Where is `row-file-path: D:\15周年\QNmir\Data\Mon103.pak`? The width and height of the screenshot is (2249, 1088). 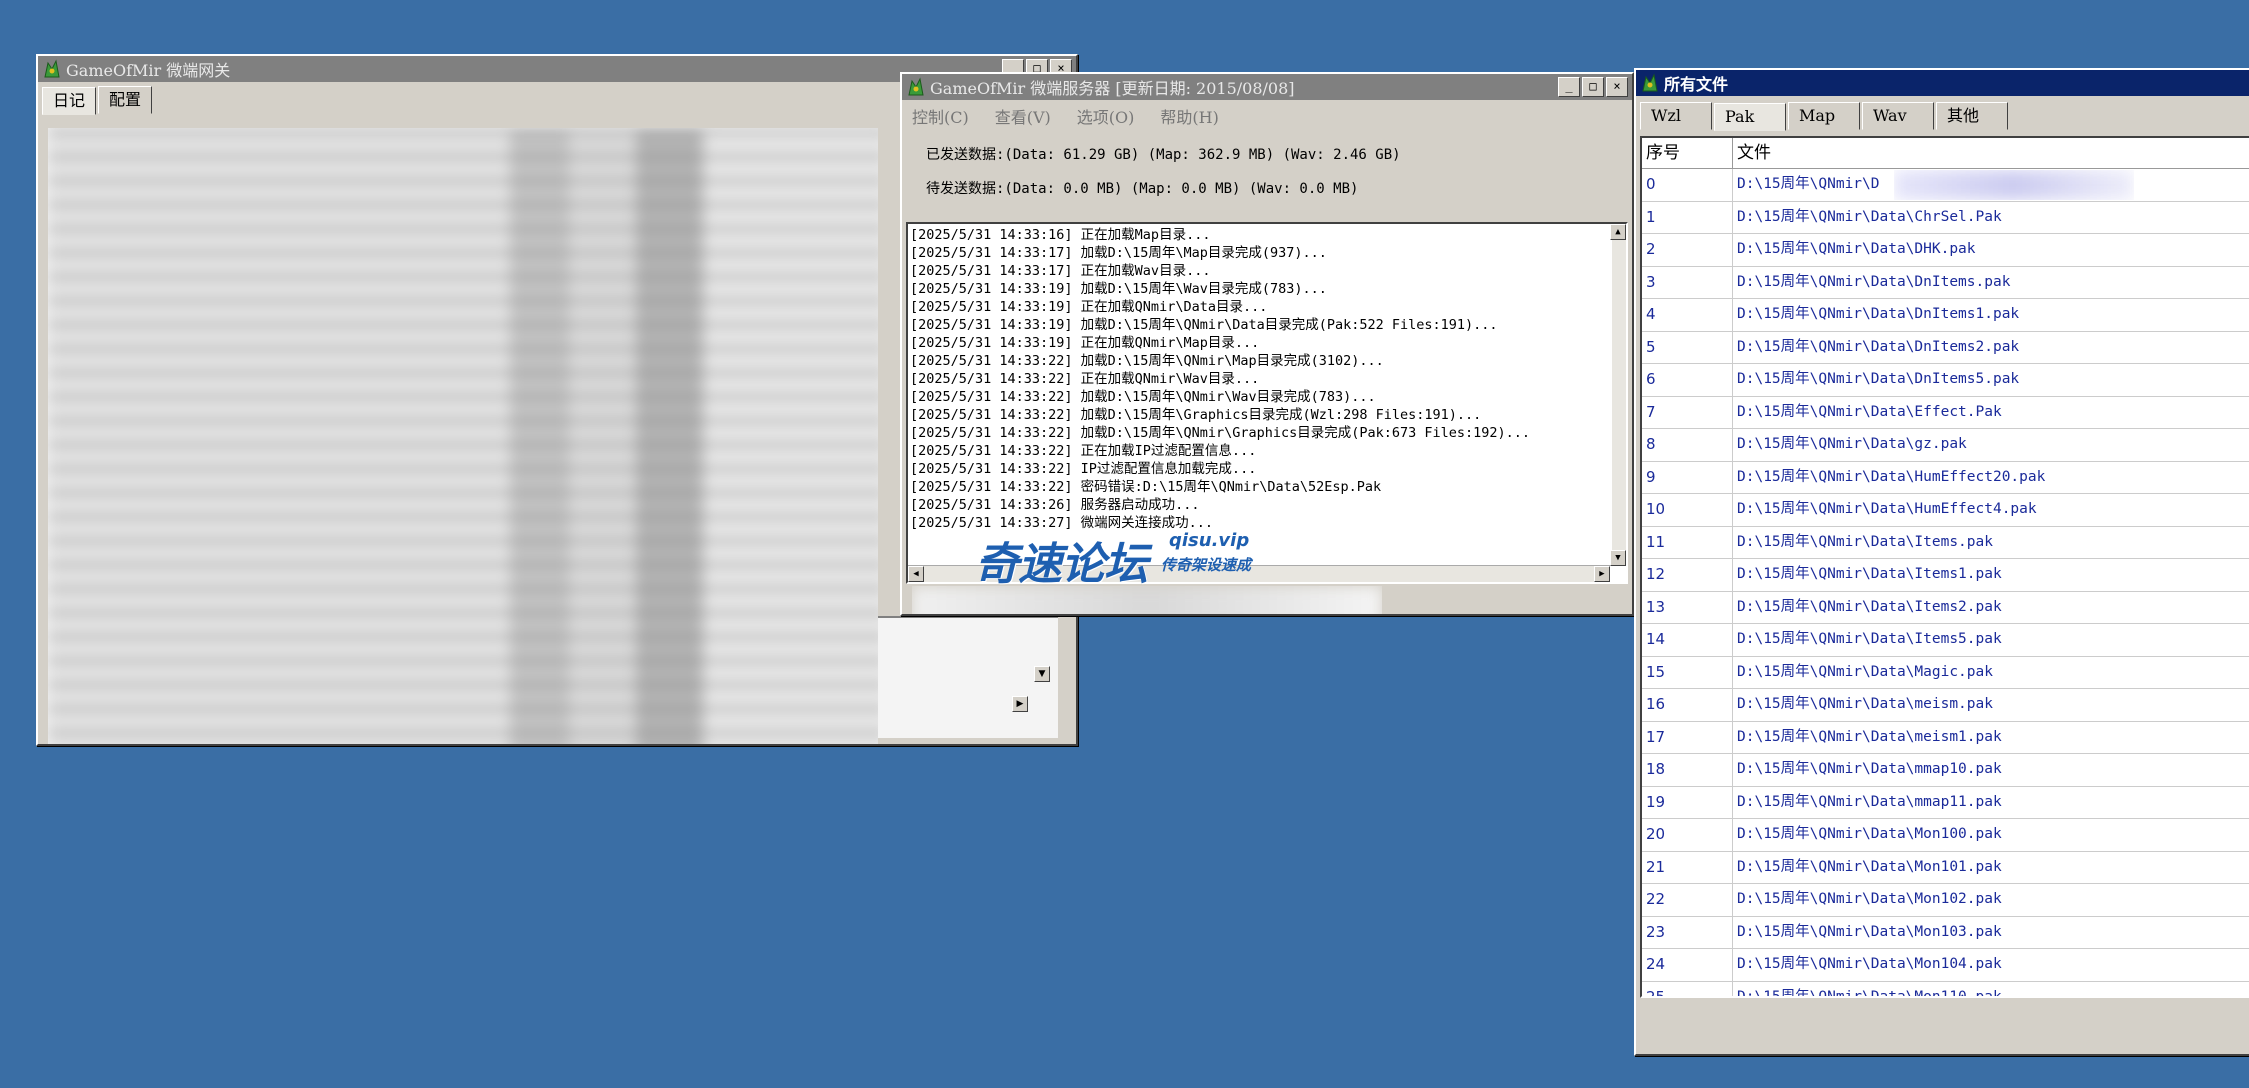
row-file-path: D:\15周年\QNmir\Data\Mon103.pak is located at coordinates (1869, 931).